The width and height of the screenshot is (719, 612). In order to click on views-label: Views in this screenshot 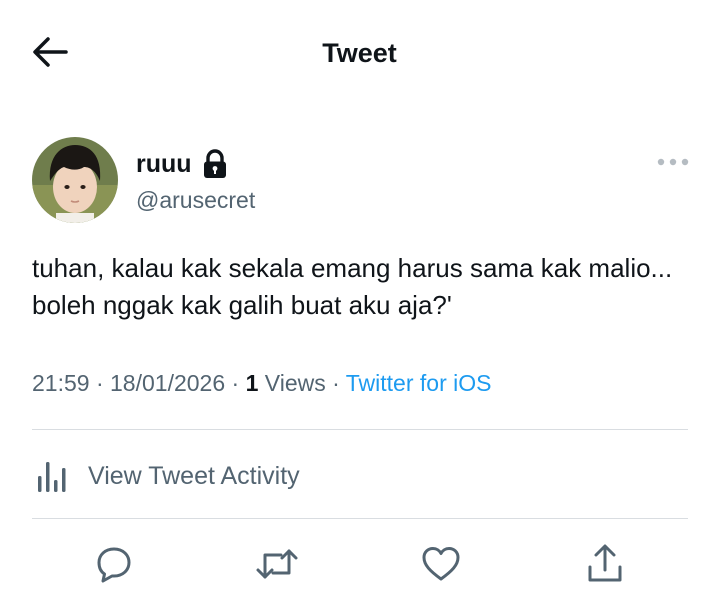, I will do `click(295, 383)`.